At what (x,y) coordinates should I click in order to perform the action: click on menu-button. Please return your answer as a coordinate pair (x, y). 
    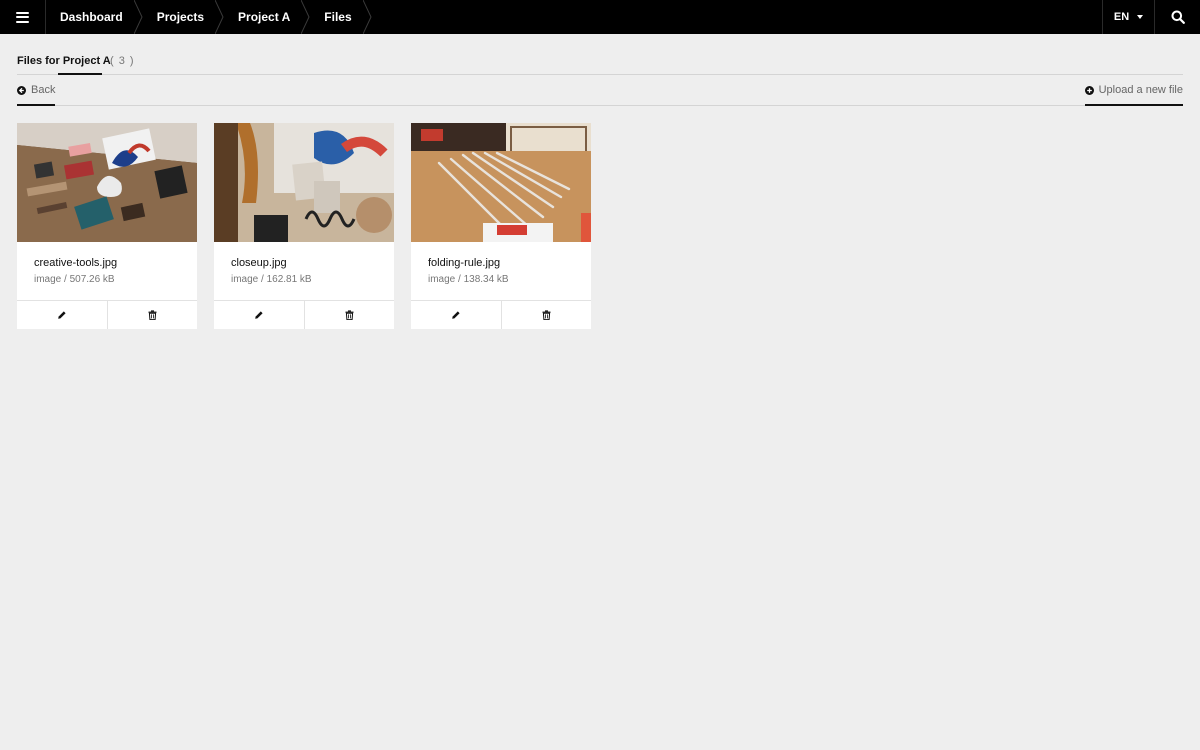
    Looking at the image, I should click on (23, 17).